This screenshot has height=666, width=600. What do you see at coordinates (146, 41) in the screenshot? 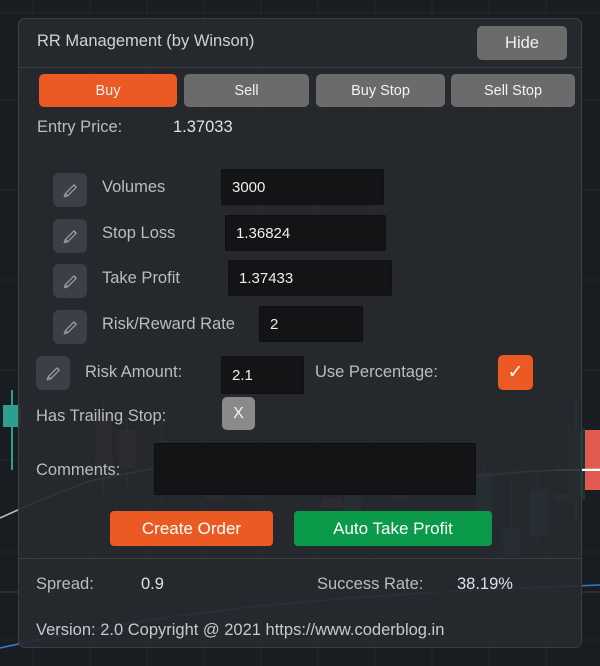
I see `page-title: RR Management (by Winson)` at bounding box center [146, 41].